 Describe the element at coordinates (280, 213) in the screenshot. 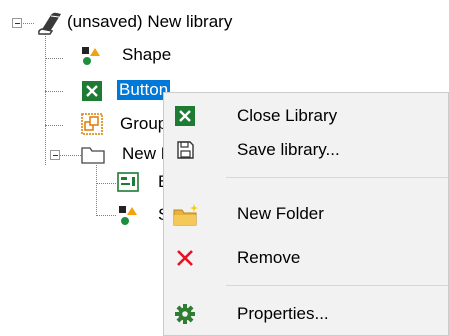

I see `menu-item-label: New Folder` at that location.